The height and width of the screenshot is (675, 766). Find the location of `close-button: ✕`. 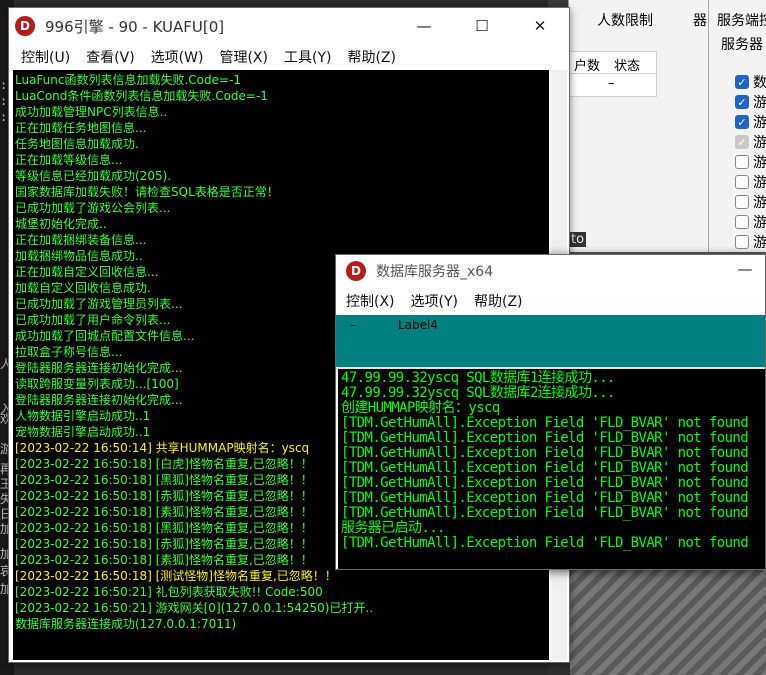

close-button: ✕ is located at coordinates (540, 26).